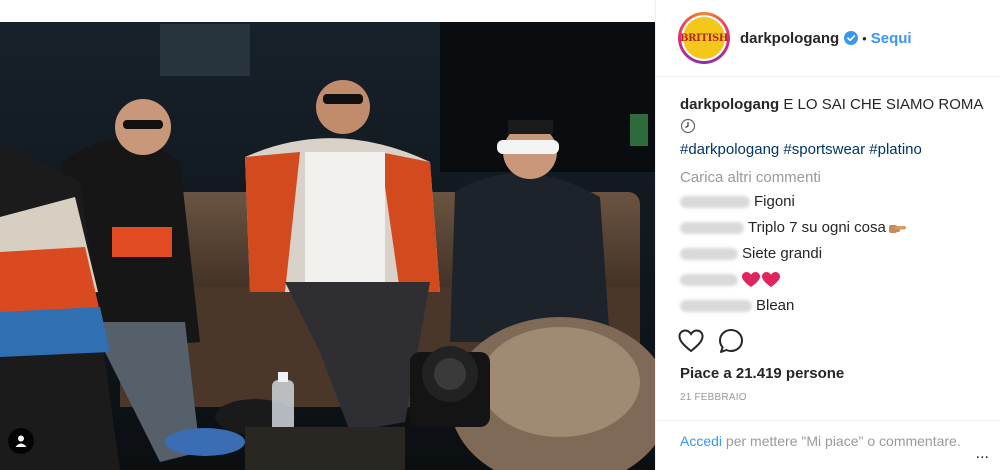 This screenshot has width=1000, height=470. I want to click on post-header: BRITISH darkpologang • Sequi, so click(828, 38).